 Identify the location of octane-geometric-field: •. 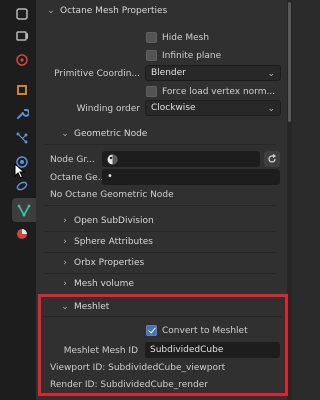
(191, 177).